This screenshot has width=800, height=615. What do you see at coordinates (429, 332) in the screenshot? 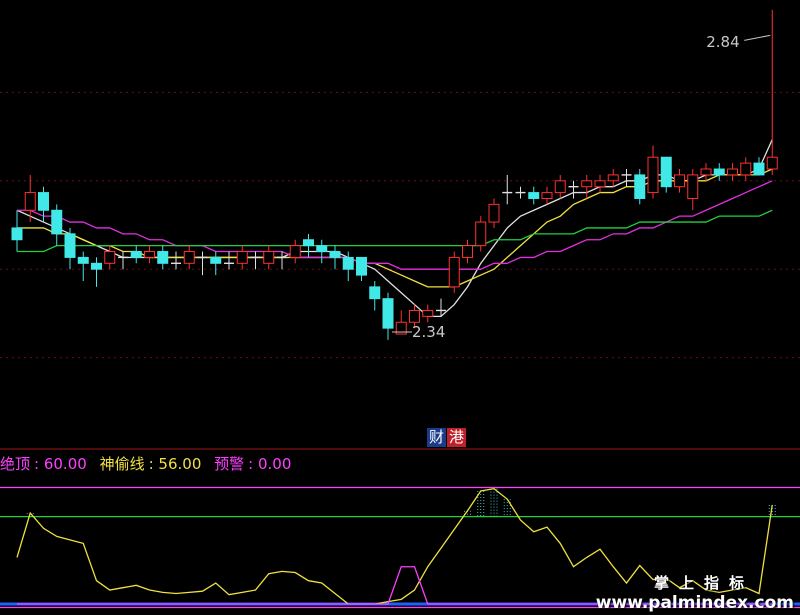
I see `low-price-label: 2.34` at bounding box center [429, 332].